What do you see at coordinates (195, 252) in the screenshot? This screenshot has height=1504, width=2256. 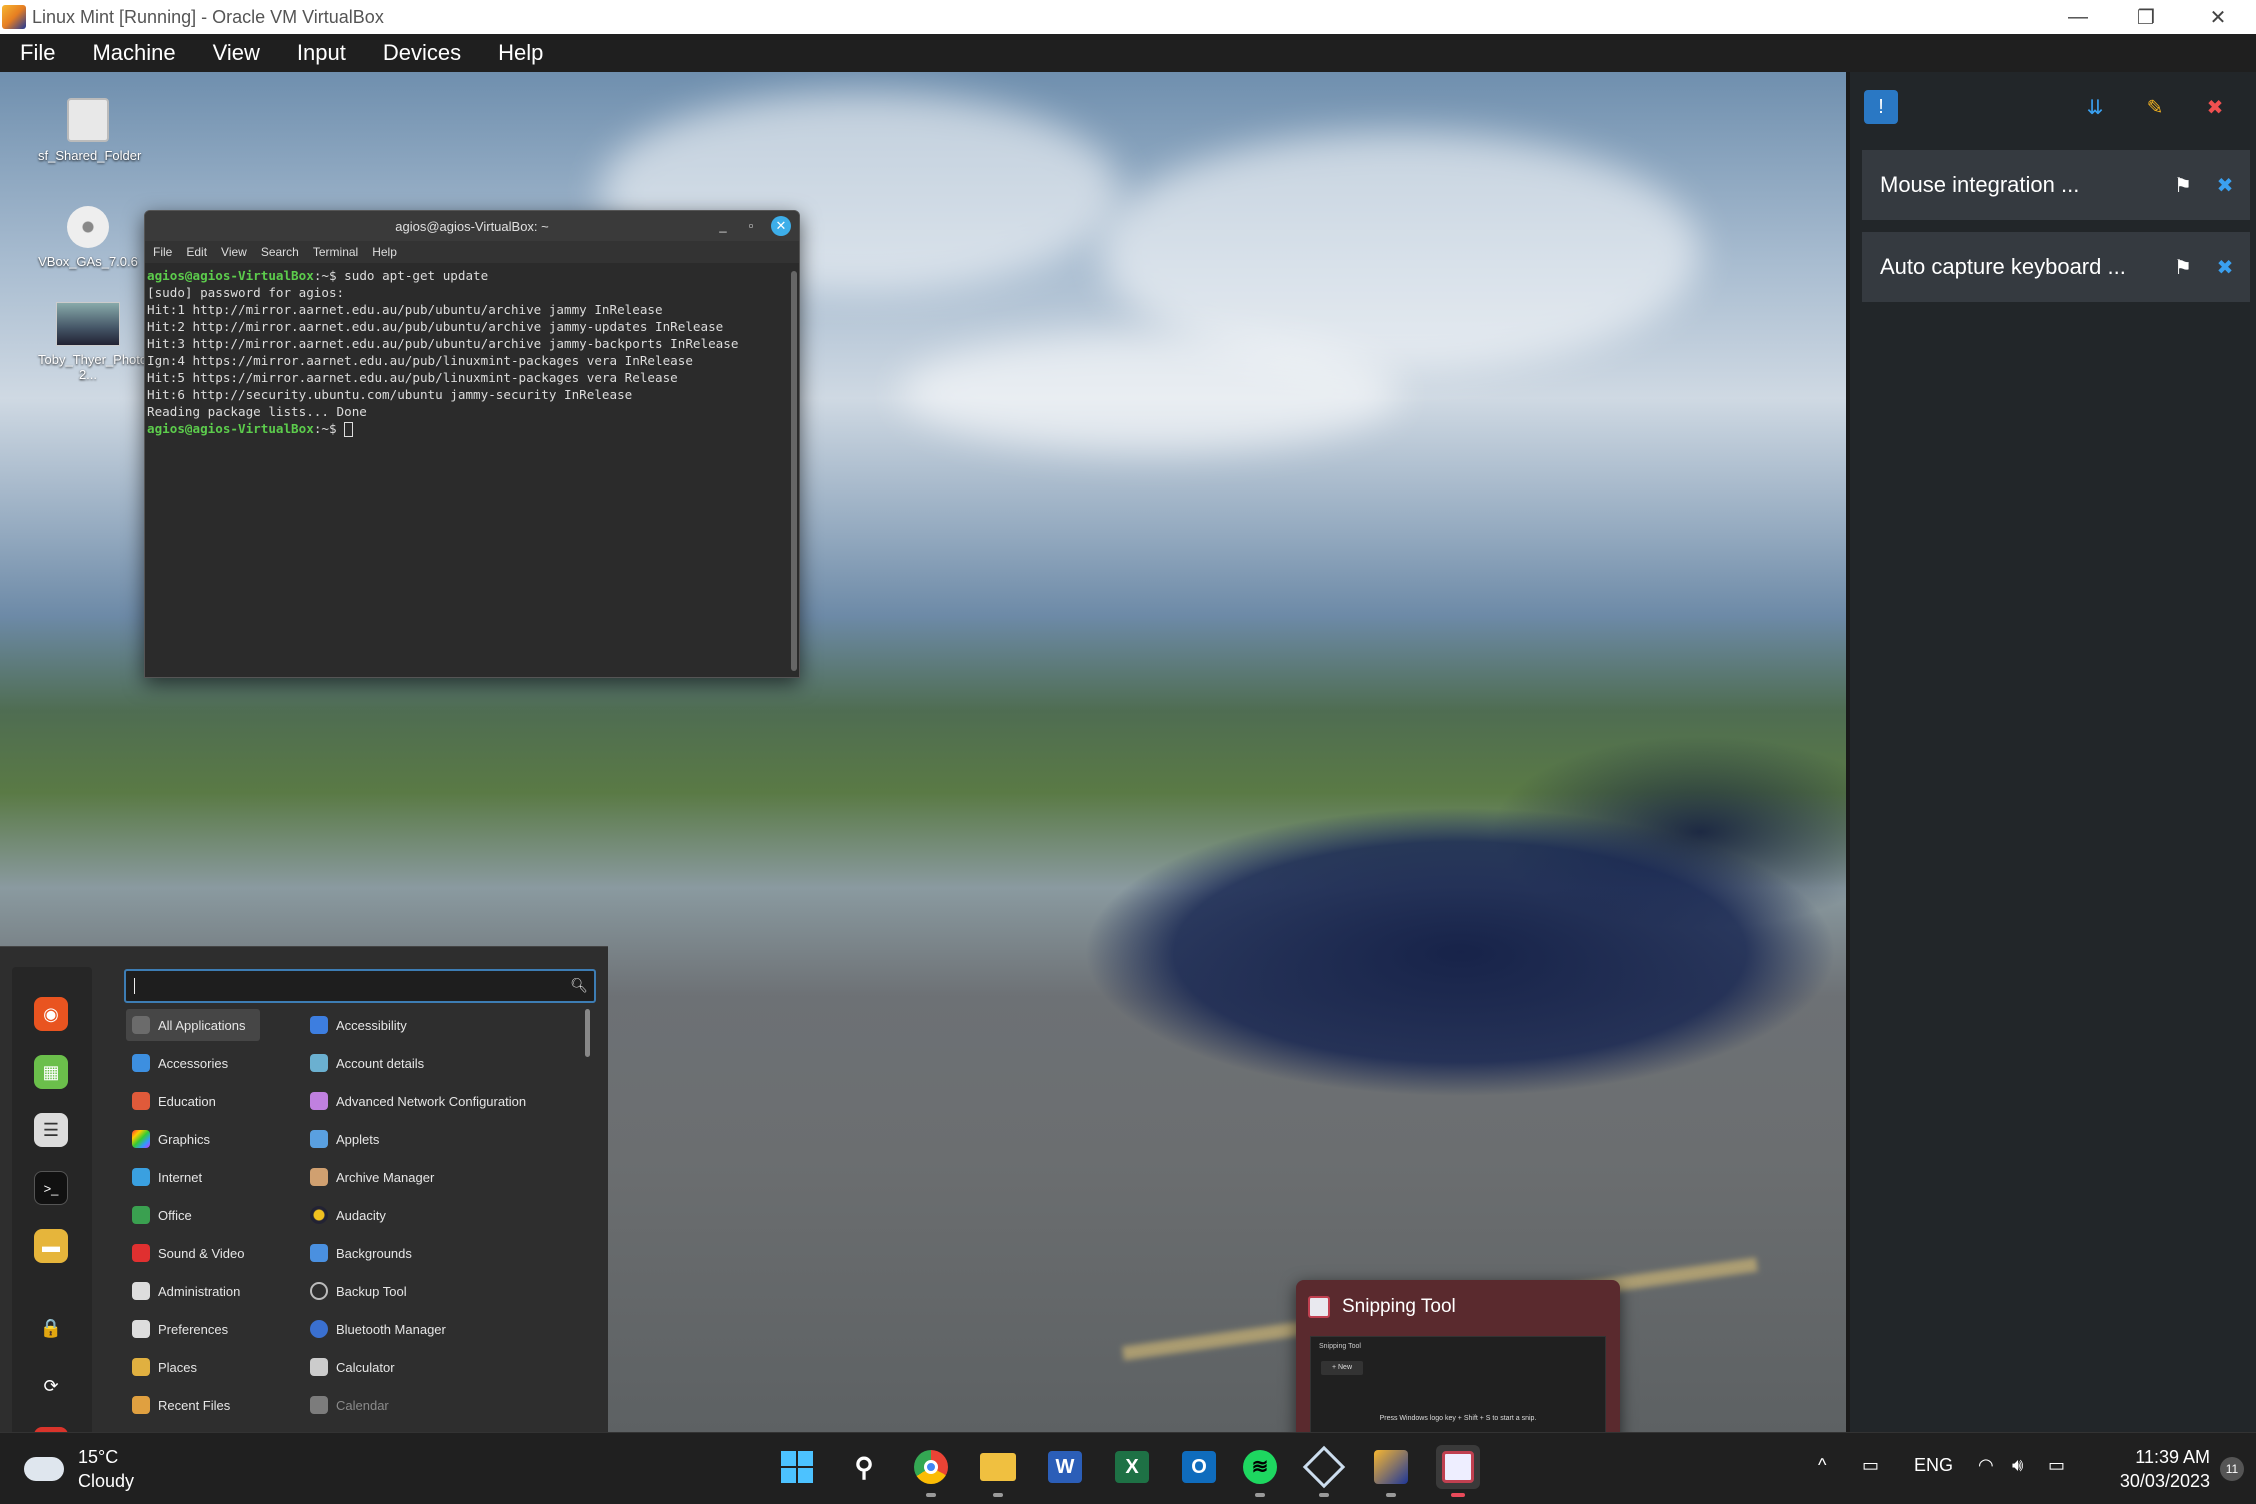 I see `terminal-menu-edit: Edit` at bounding box center [195, 252].